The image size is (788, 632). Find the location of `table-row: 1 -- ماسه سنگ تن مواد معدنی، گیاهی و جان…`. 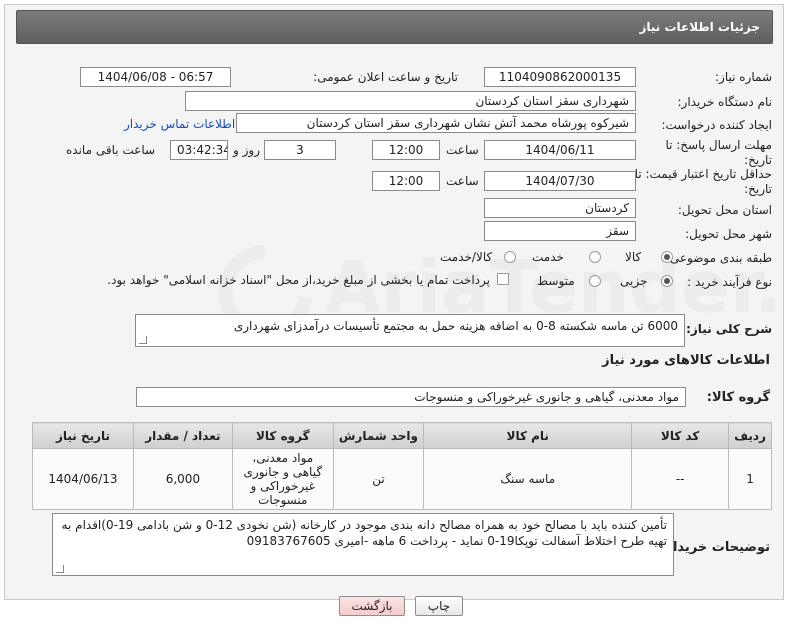

table-row: 1 -- ماسه سنگ تن مواد معدنی، گیاهی و جان… is located at coordinates (402, 479).